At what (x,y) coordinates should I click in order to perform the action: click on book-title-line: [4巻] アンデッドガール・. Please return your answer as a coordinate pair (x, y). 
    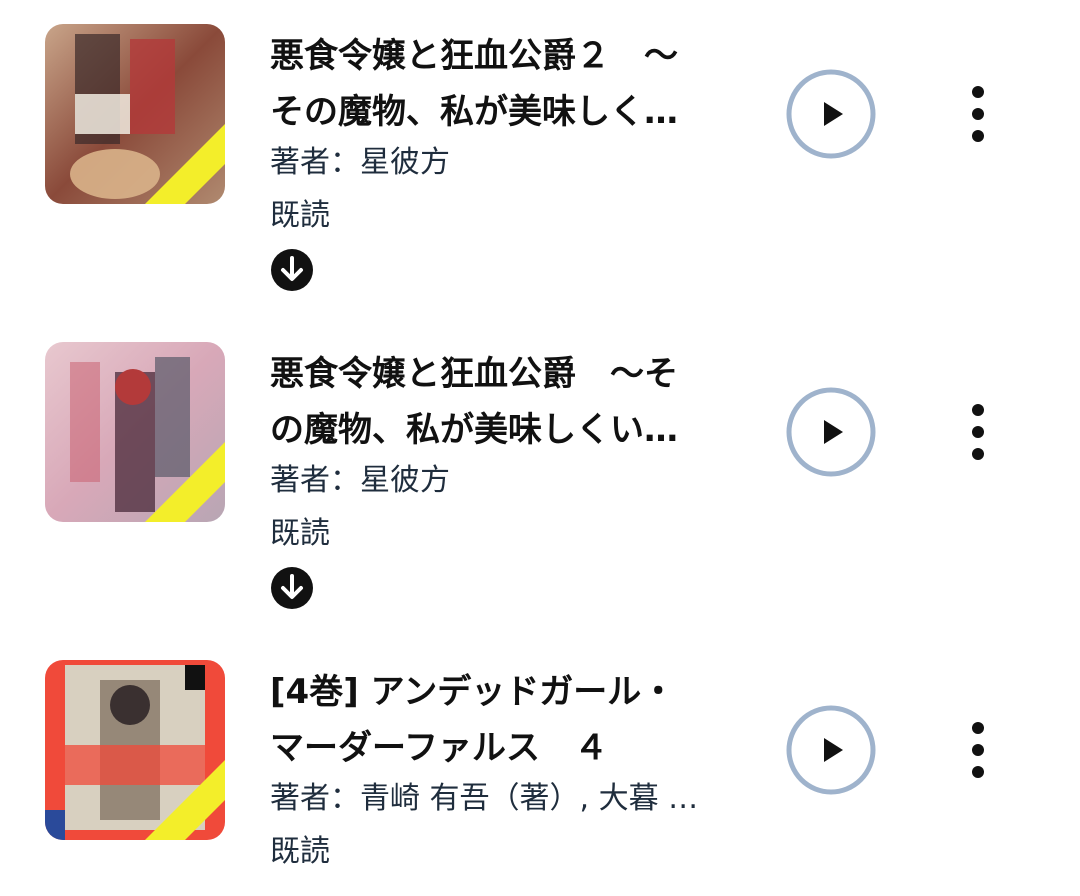
    Looking at the image, I should click on (473, 692).